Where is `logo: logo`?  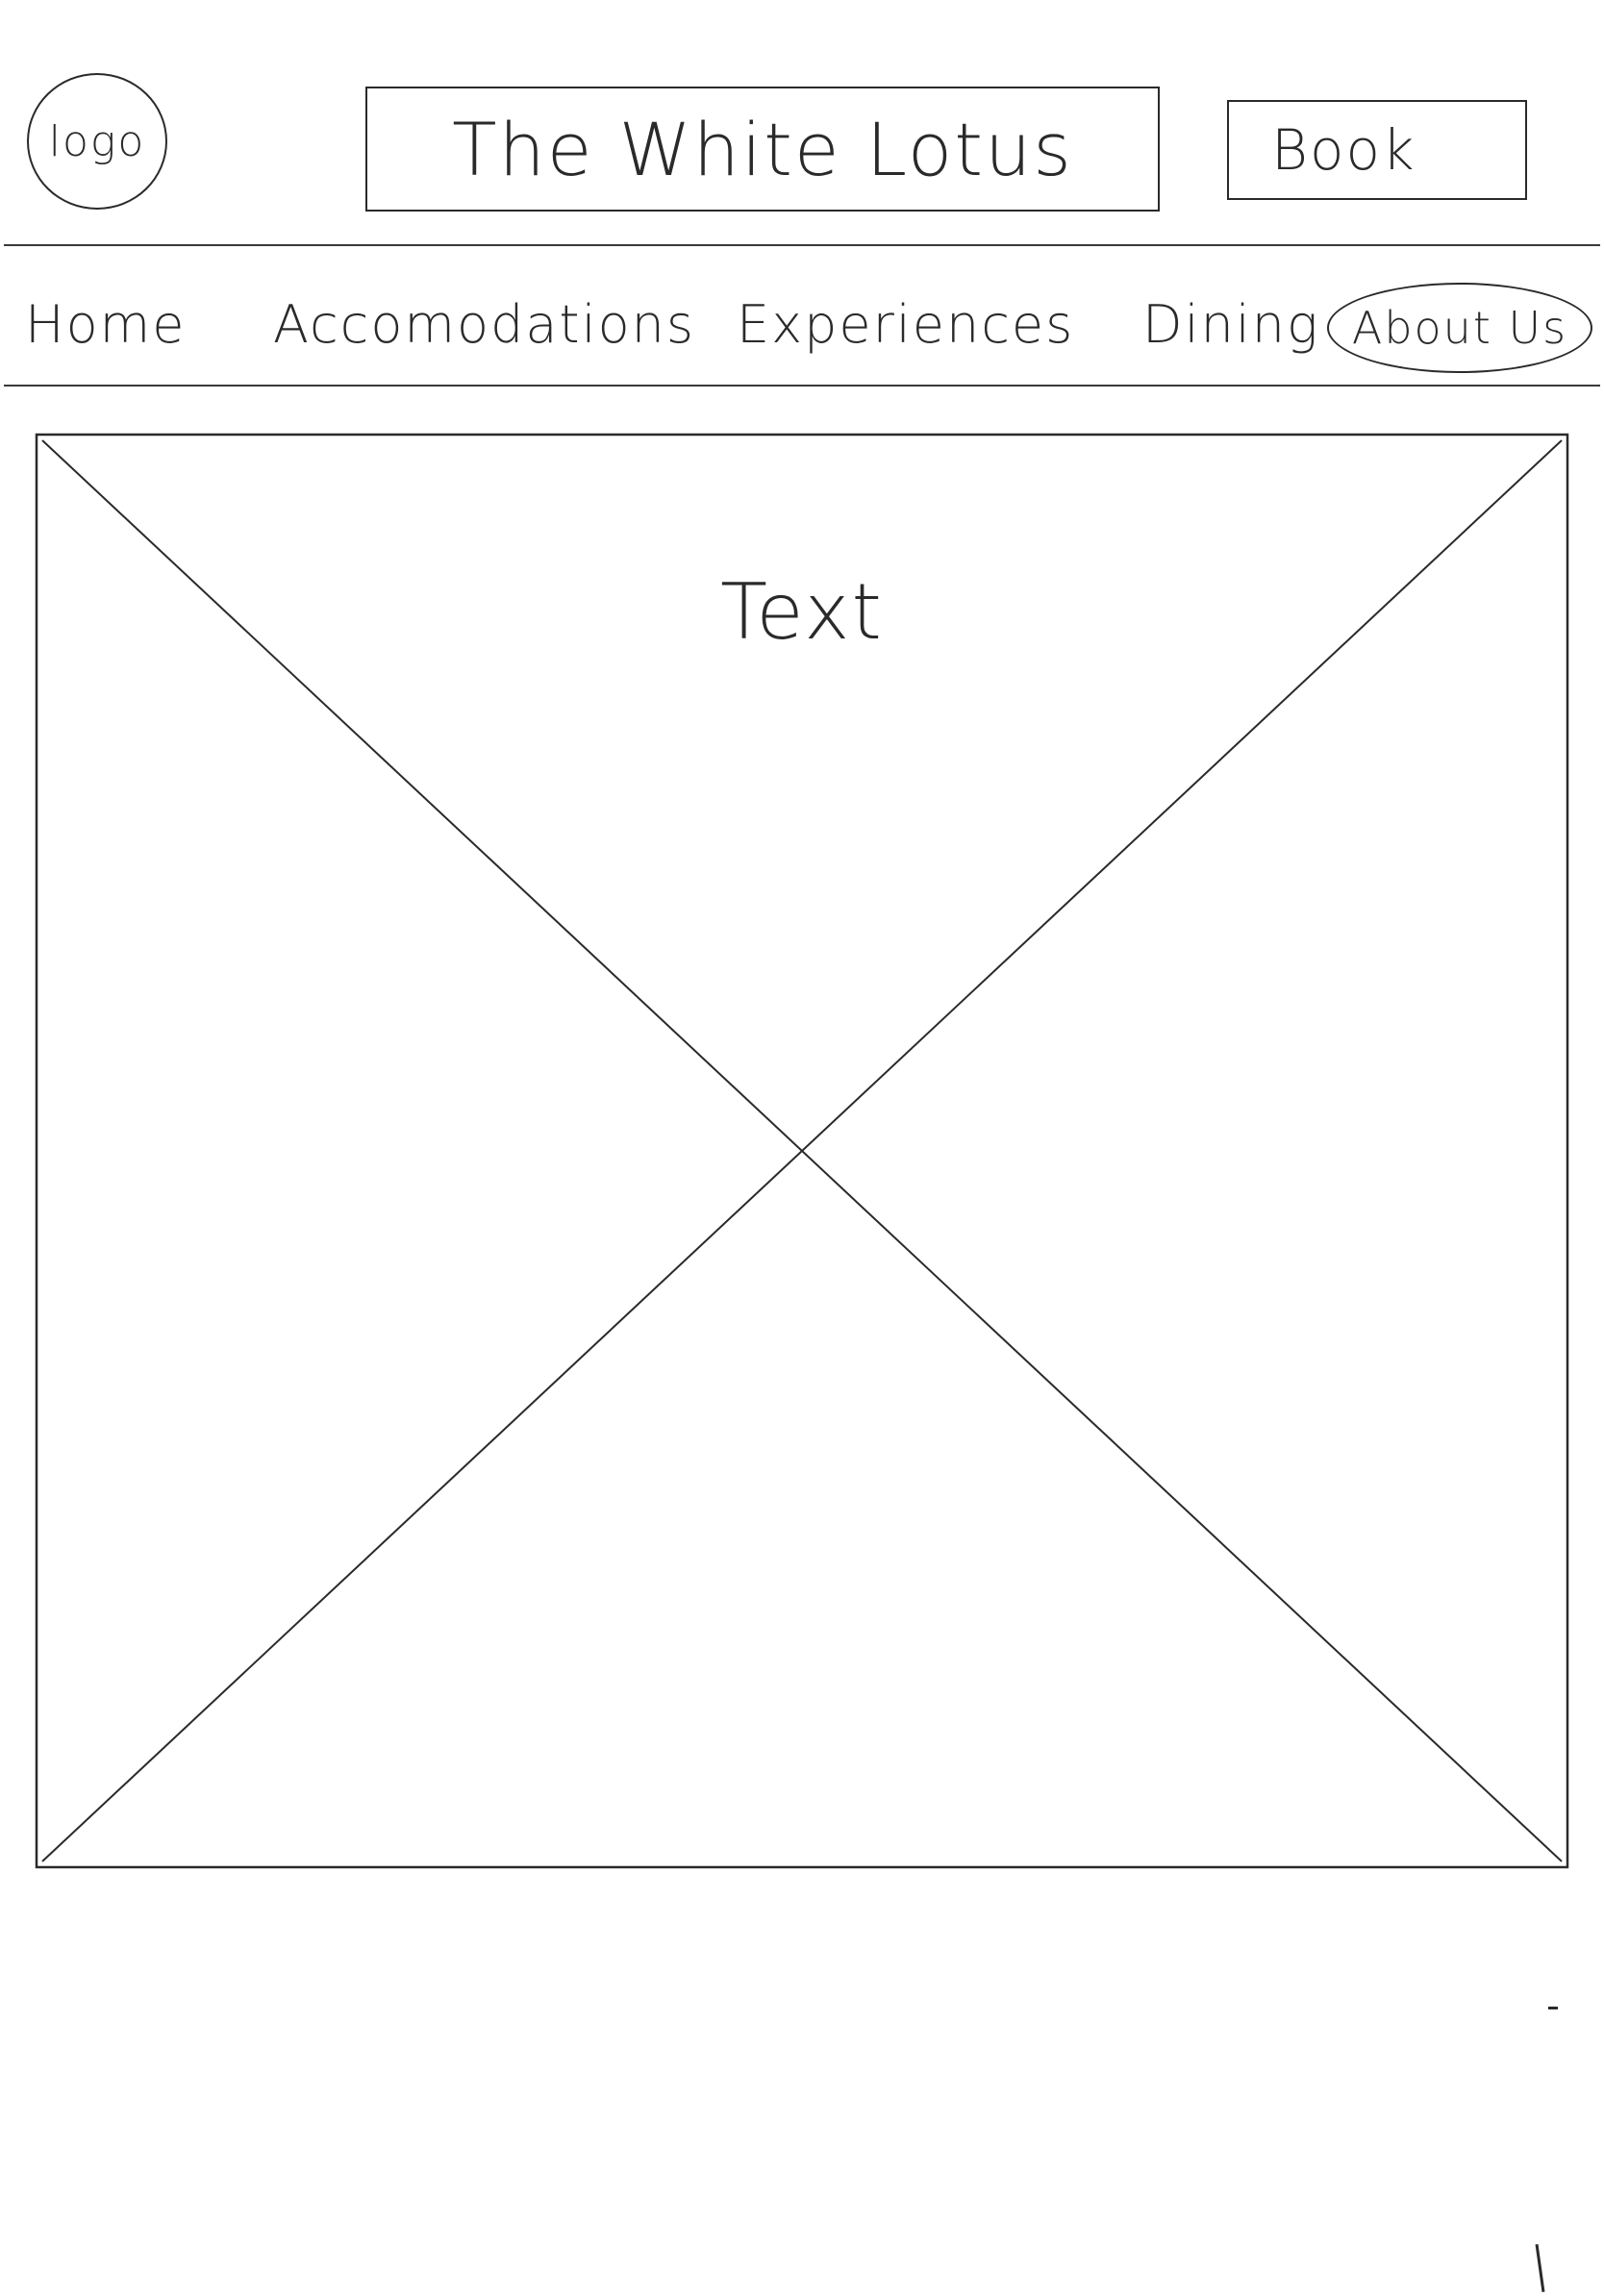
logo: logo is located at coordinates (97, 141).